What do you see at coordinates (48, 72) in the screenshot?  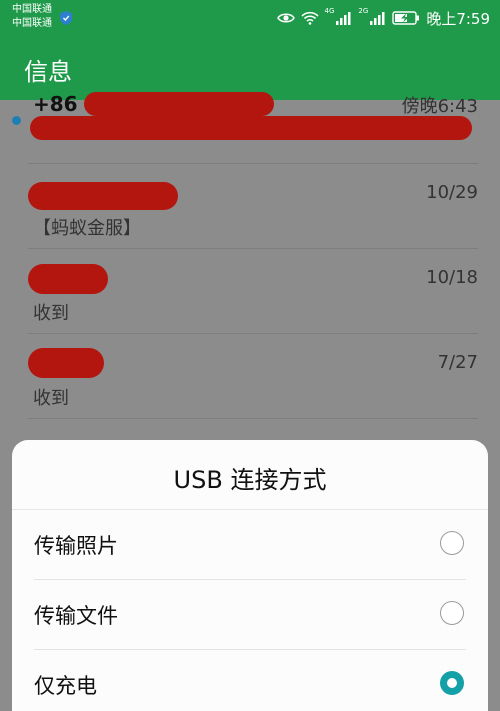 I see `page-title: 信息` at bounding box center [48, 72].